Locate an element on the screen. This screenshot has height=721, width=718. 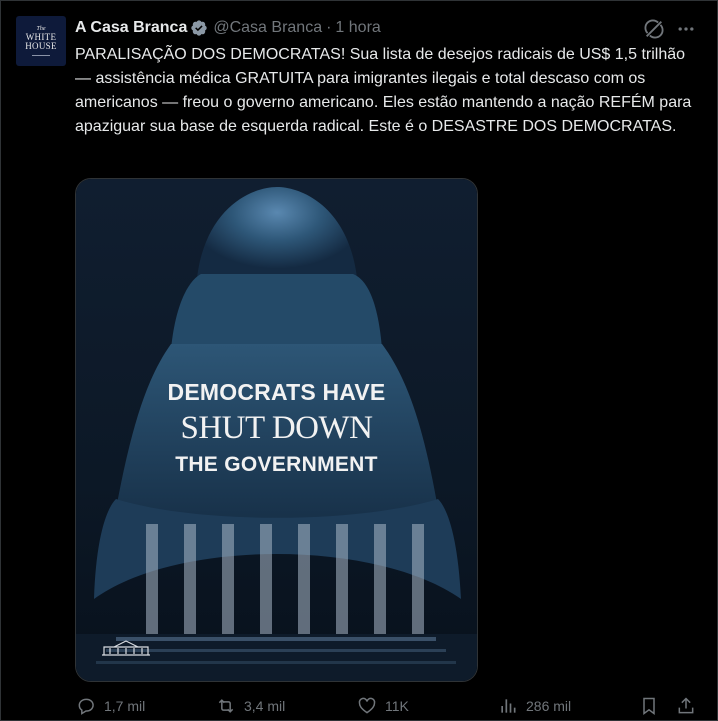
repost-button: 3,4 mil is located at coordinates (250, 706).